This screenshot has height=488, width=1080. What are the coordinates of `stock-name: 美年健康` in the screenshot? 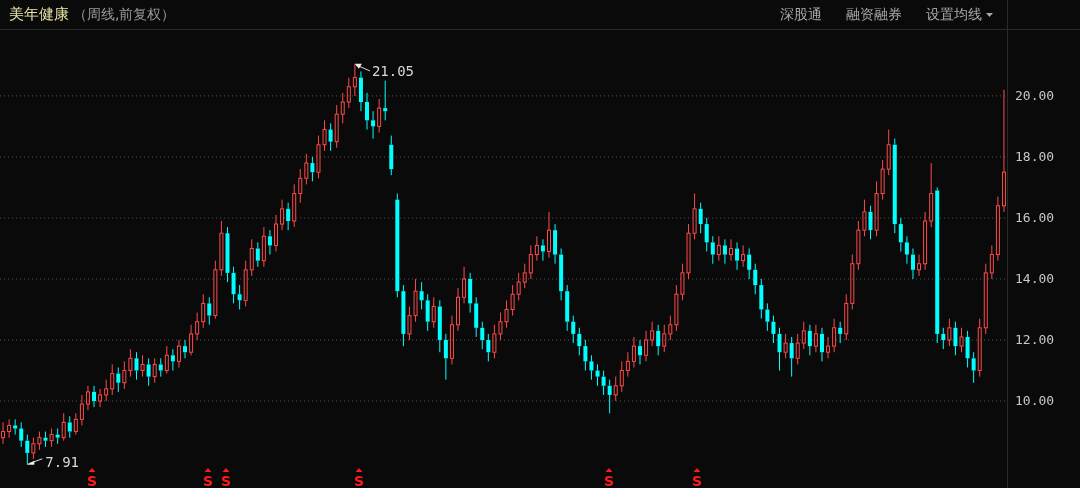 It's located at (39, 14).